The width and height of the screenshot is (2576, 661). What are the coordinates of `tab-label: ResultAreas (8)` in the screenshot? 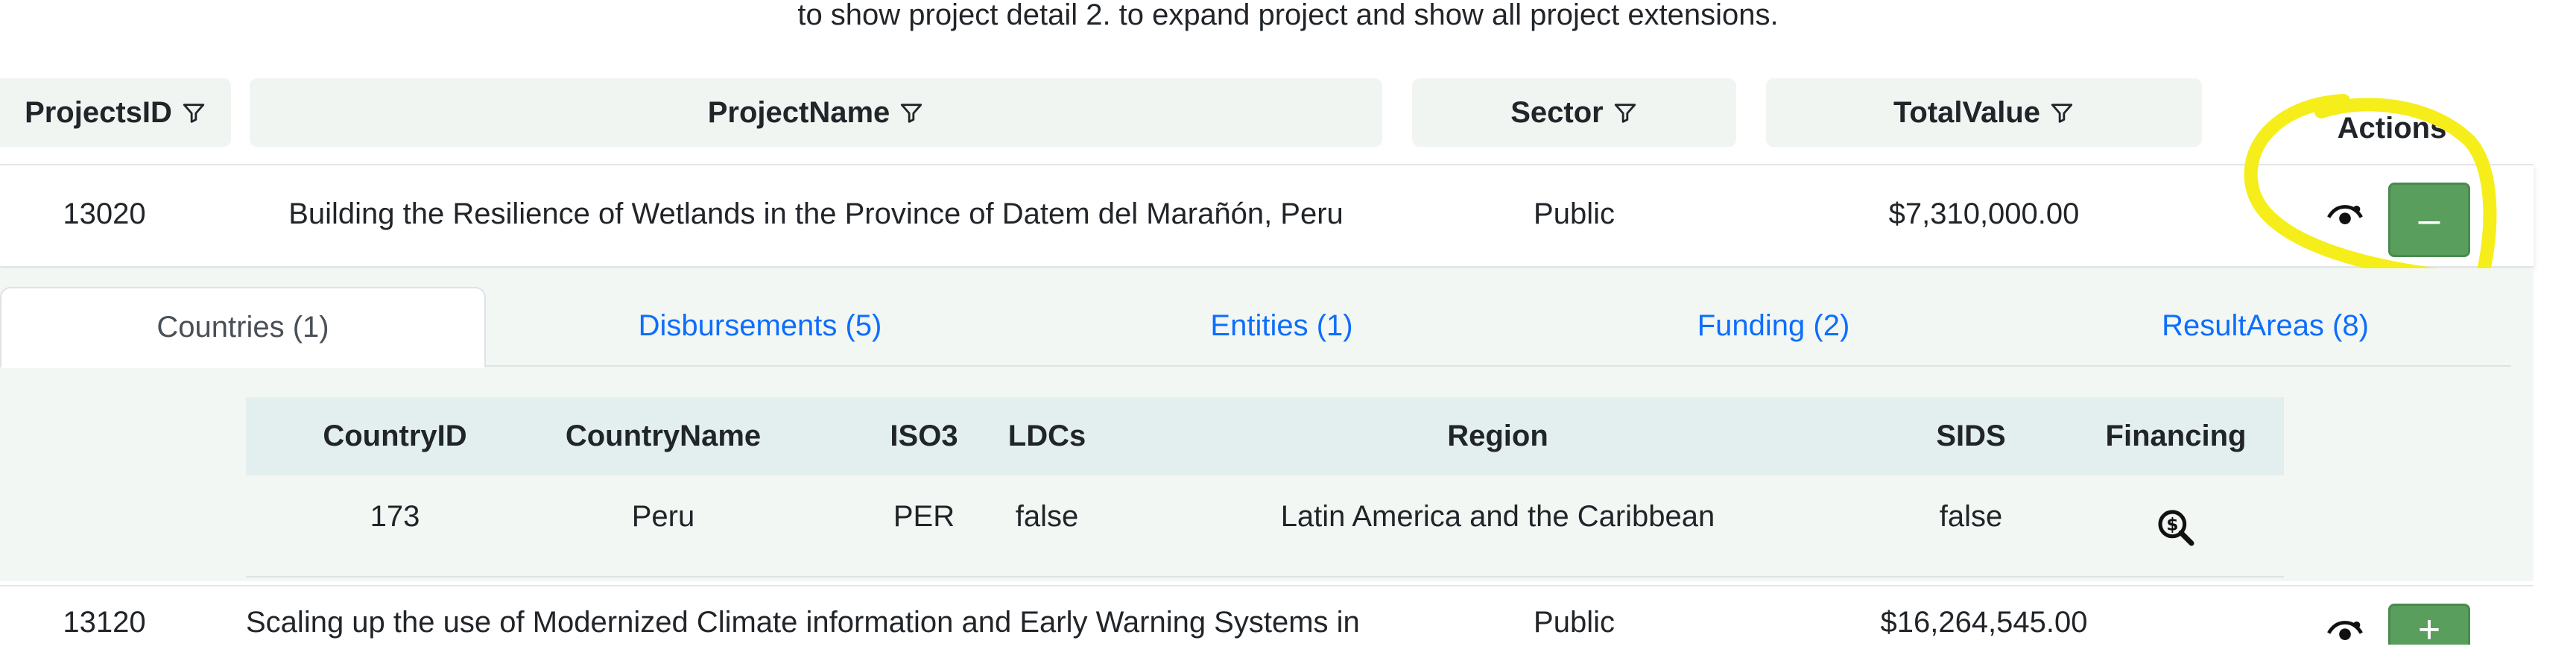 It's located at (2265, 325).